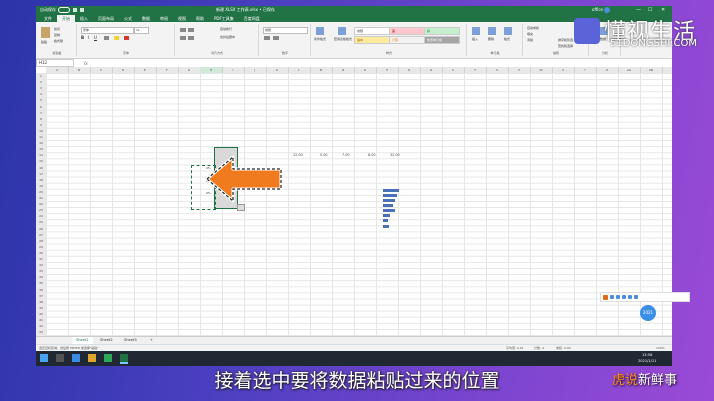  What do you see at coordinates (41, 290) in the screenshot?
I see `row-header: 36` at bounding box center [41, 290].